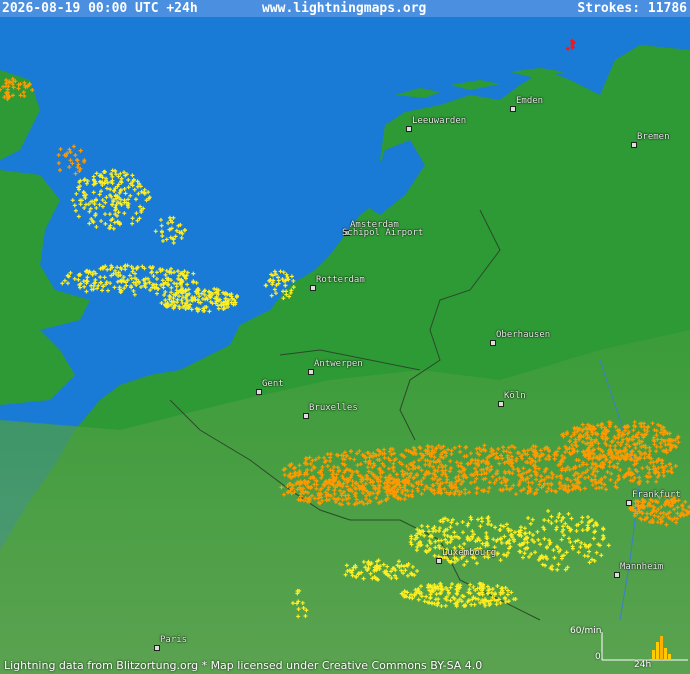 The image size is (690, 674). I want to click on city-label: Bruxelles, so click(333, 408).